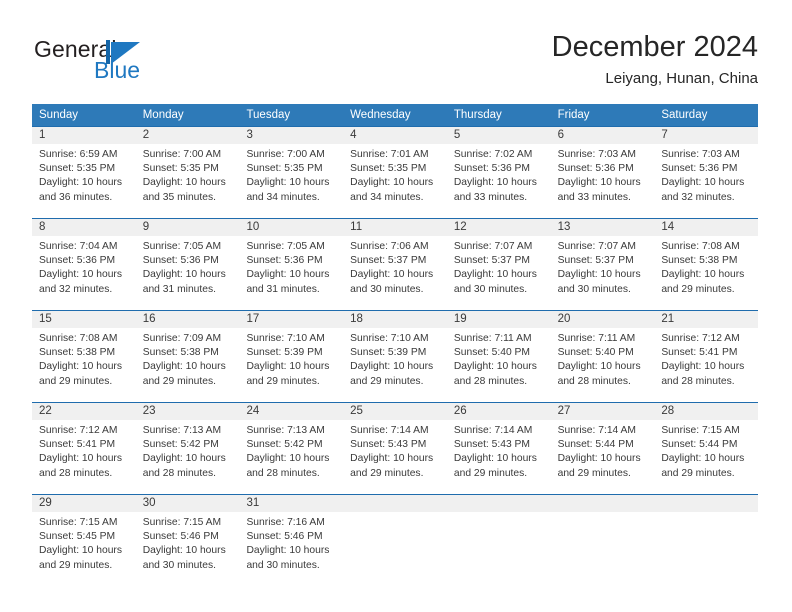 The width and height of the screenshot is (792, 612). What do you see at coordinates (180, 537) in the screenshot?
I see `sunset-text: Sunset: 5:46 PM` at bounding box center [180, 537].